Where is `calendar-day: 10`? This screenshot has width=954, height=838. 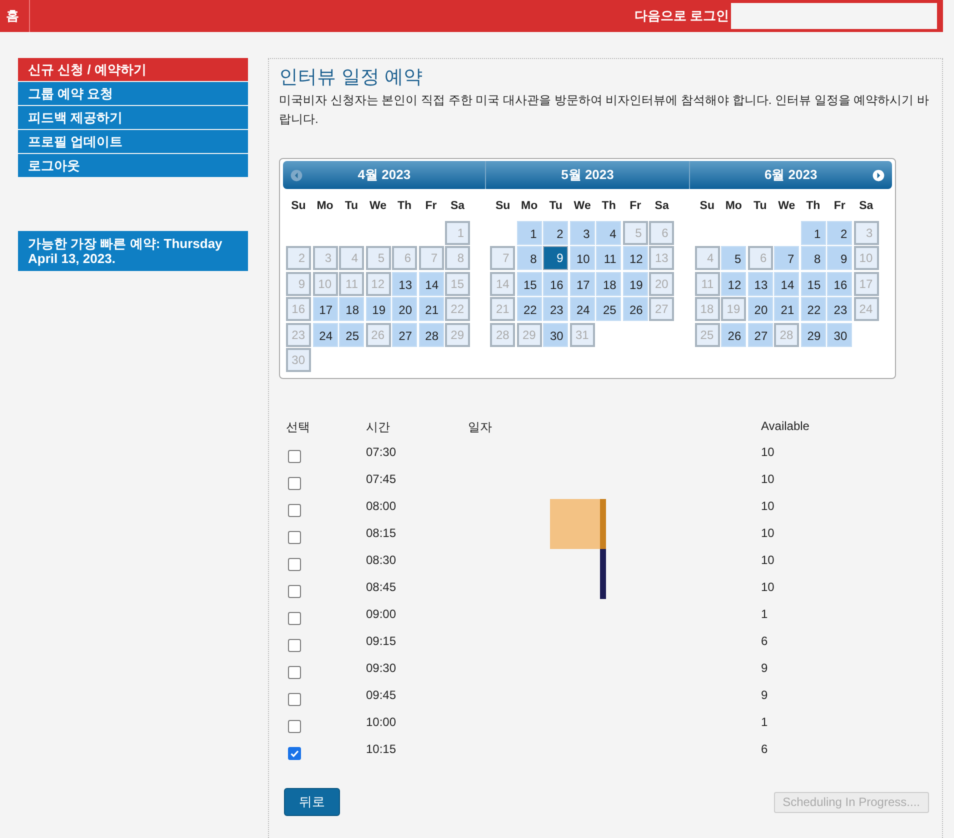 calendar-day: 10 is located at coordinates (582, 258).